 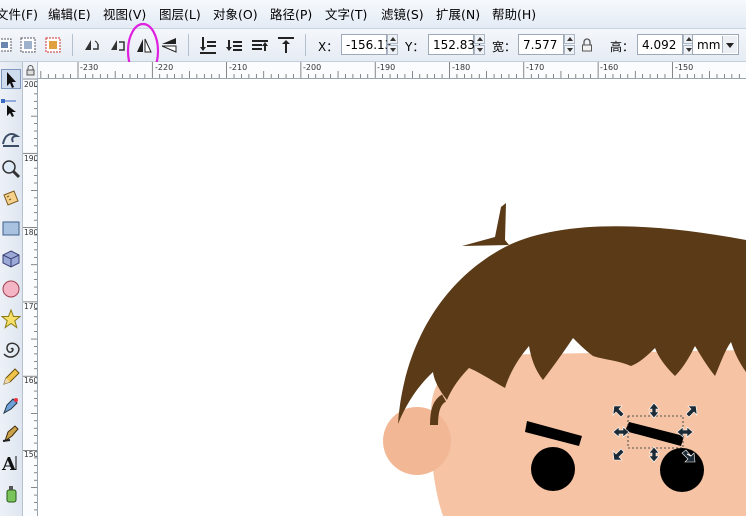 What do you see at coordinates (11, 259) in the screenshot?
I see `3d-box-tool-icon` at bounding box center [11, 259].